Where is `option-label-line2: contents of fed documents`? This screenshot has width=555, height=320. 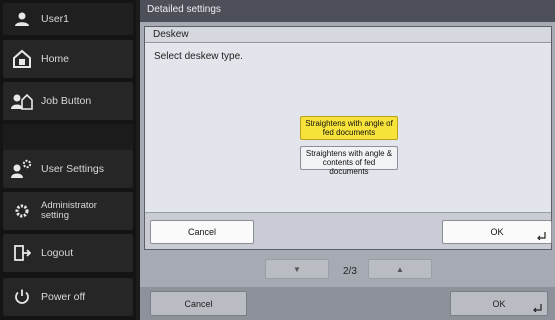
option-label-line2: contents of fed documents is located at coordinates (349, 167).